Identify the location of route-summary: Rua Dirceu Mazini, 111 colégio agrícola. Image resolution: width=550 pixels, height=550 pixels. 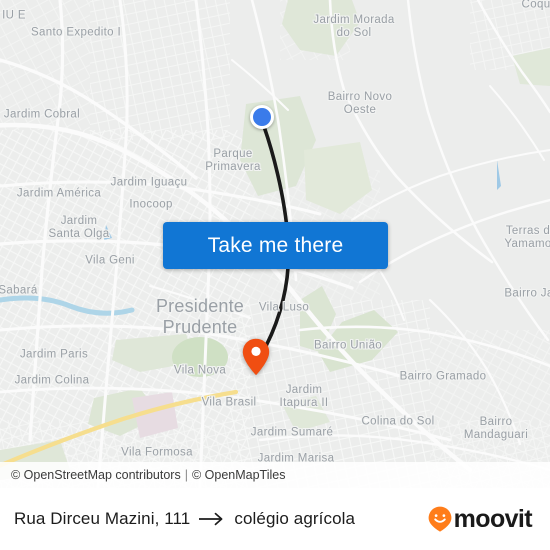
(221, 519).